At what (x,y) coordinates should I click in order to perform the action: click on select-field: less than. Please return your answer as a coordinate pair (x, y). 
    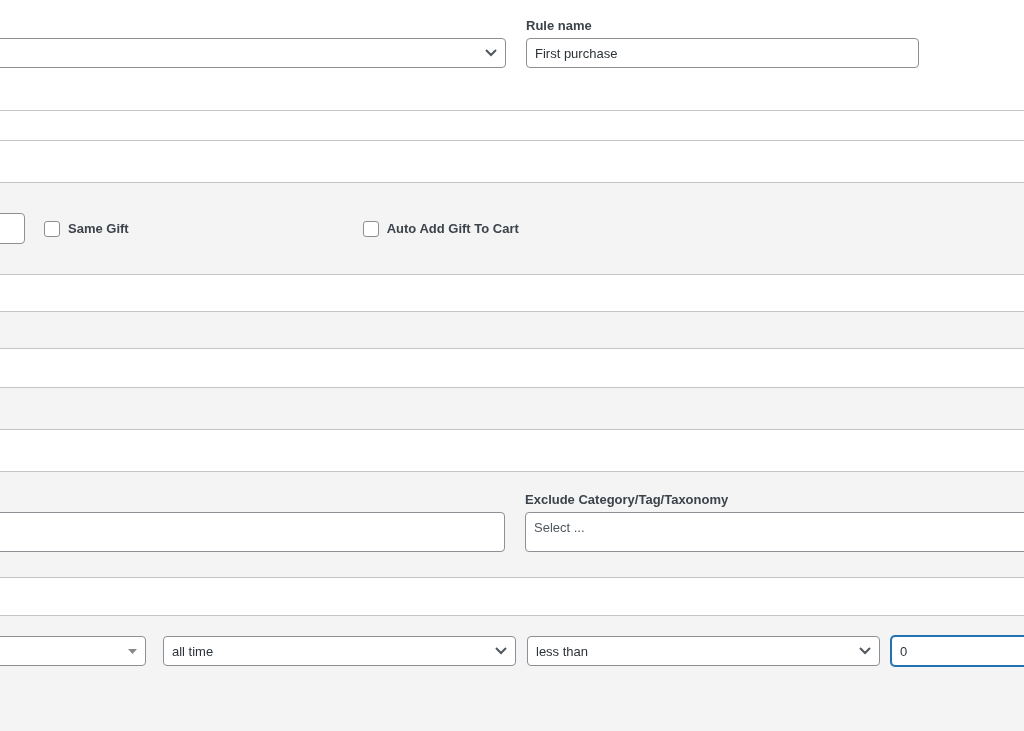
    Looking at the image, I should click on (703, 651).